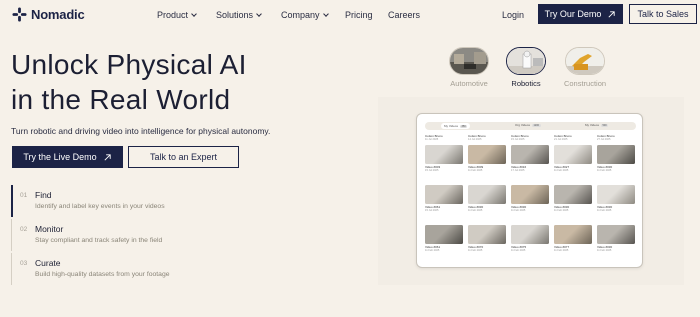 The height and width of the screenshot is (317, 700). Describe the element at coordinates (463, 126) in the screenshot. I see `tab-count-badge: 350` at that location.